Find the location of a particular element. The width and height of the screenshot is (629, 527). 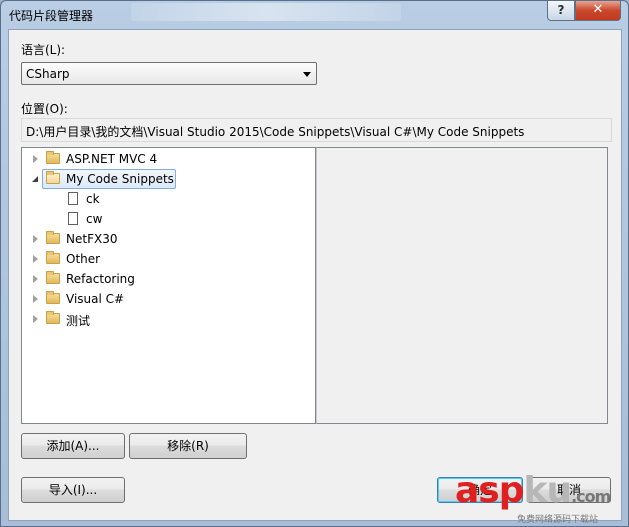

tree-item-test: 测试 is located at coordinates (167, 319).